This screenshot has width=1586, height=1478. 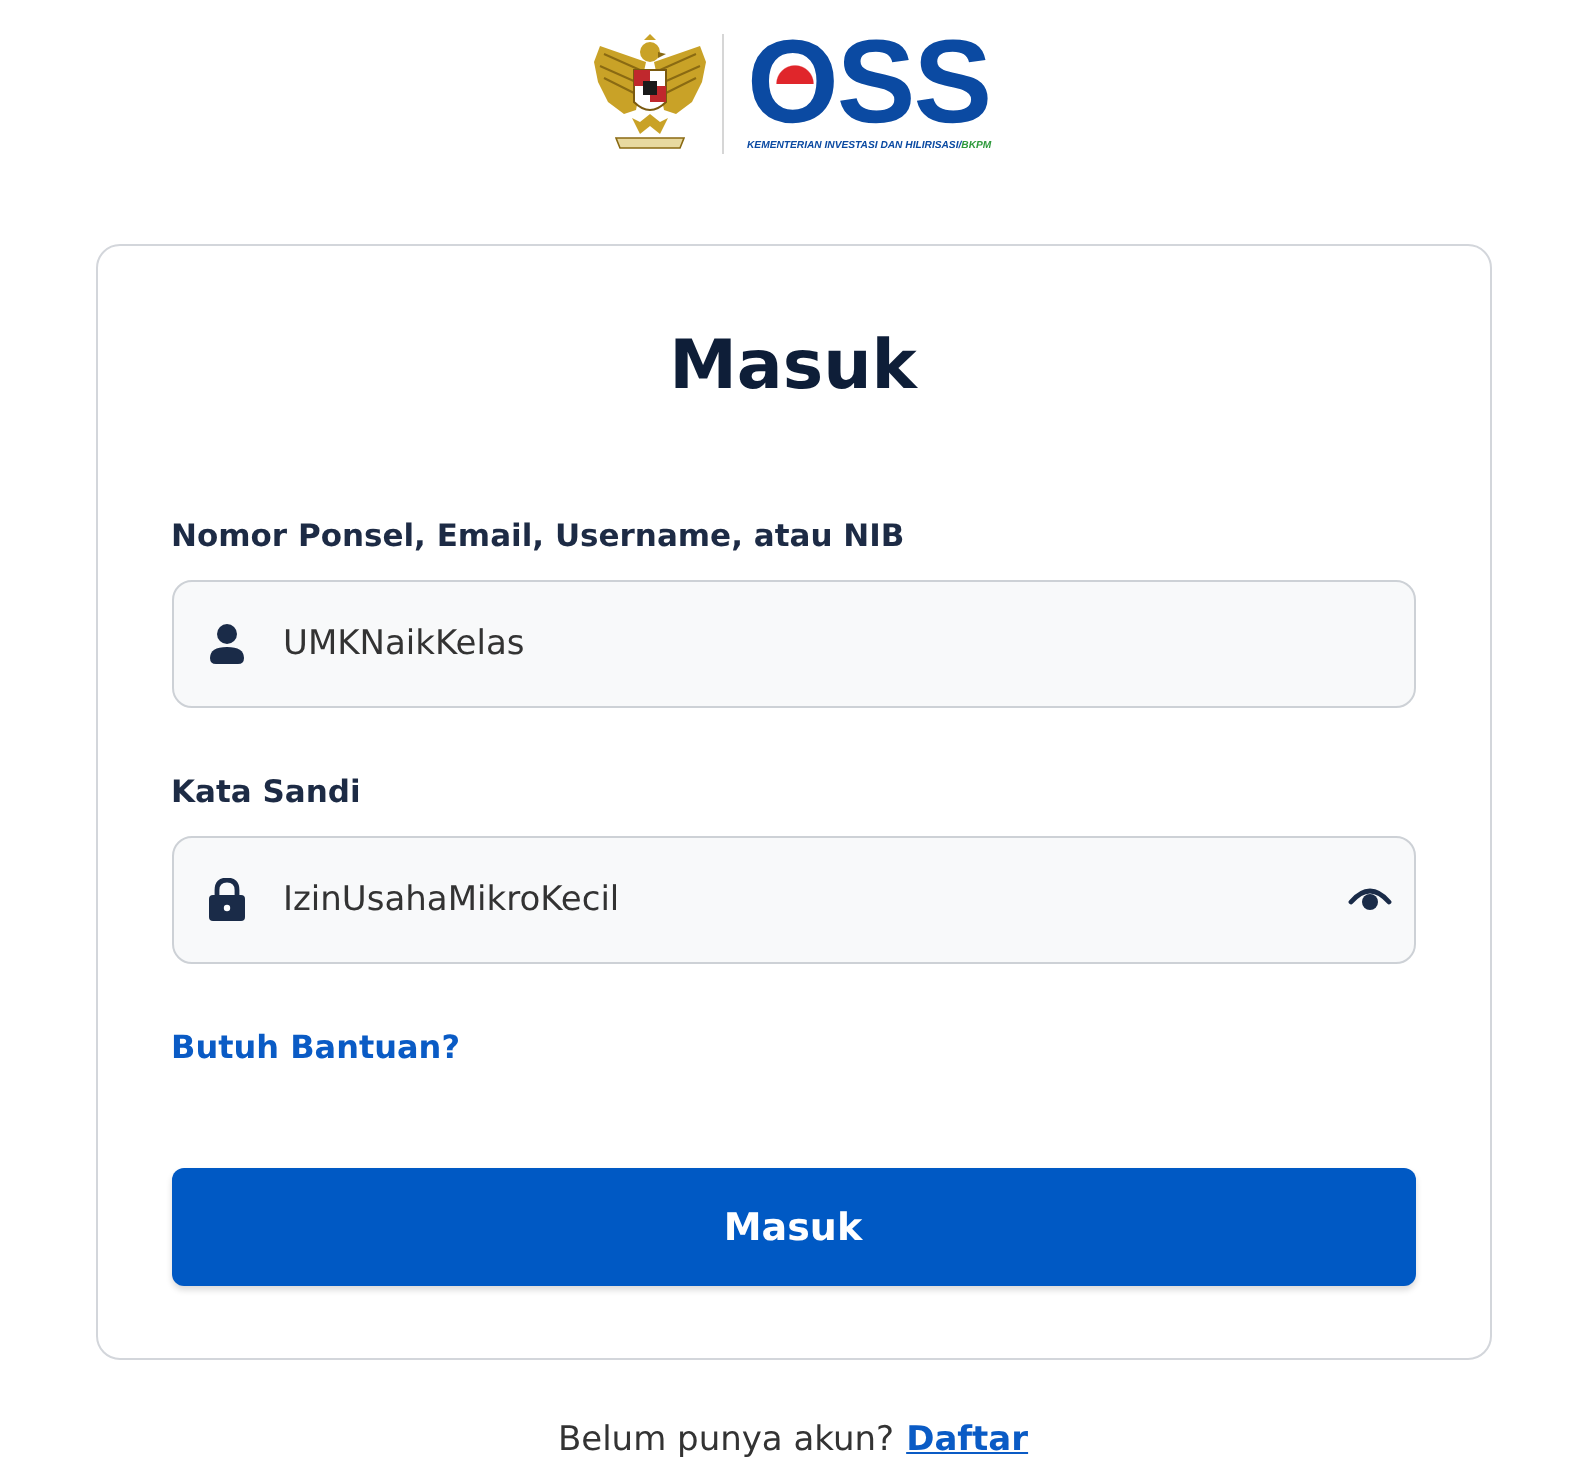 What do you see at coordinates (793, 900) in the screenshot?
I see `password-field: IzinUsahaMikroKecil` at bounding box center [793, 900].